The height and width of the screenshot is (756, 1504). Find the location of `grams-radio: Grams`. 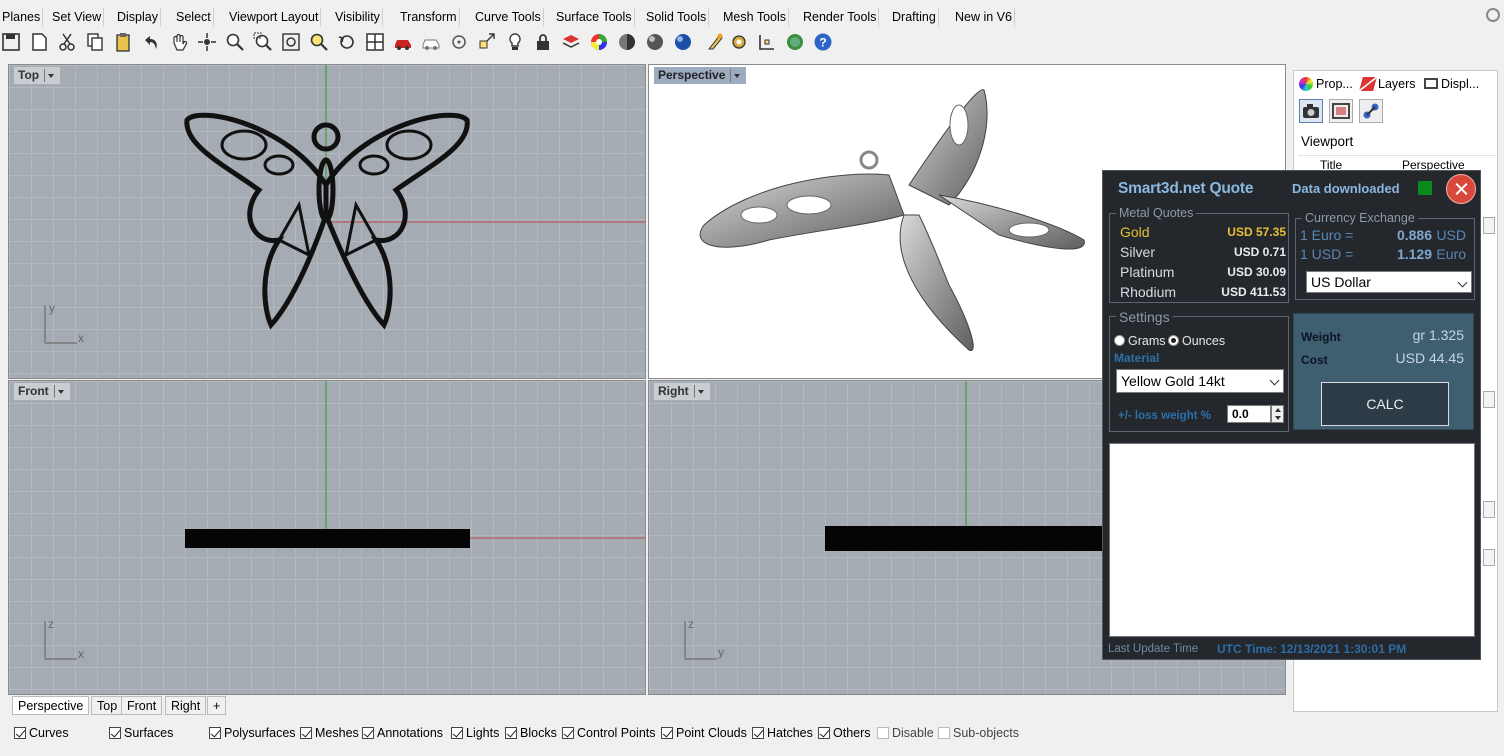

grams-radio: Grams is located at coordinates (1140, 341).